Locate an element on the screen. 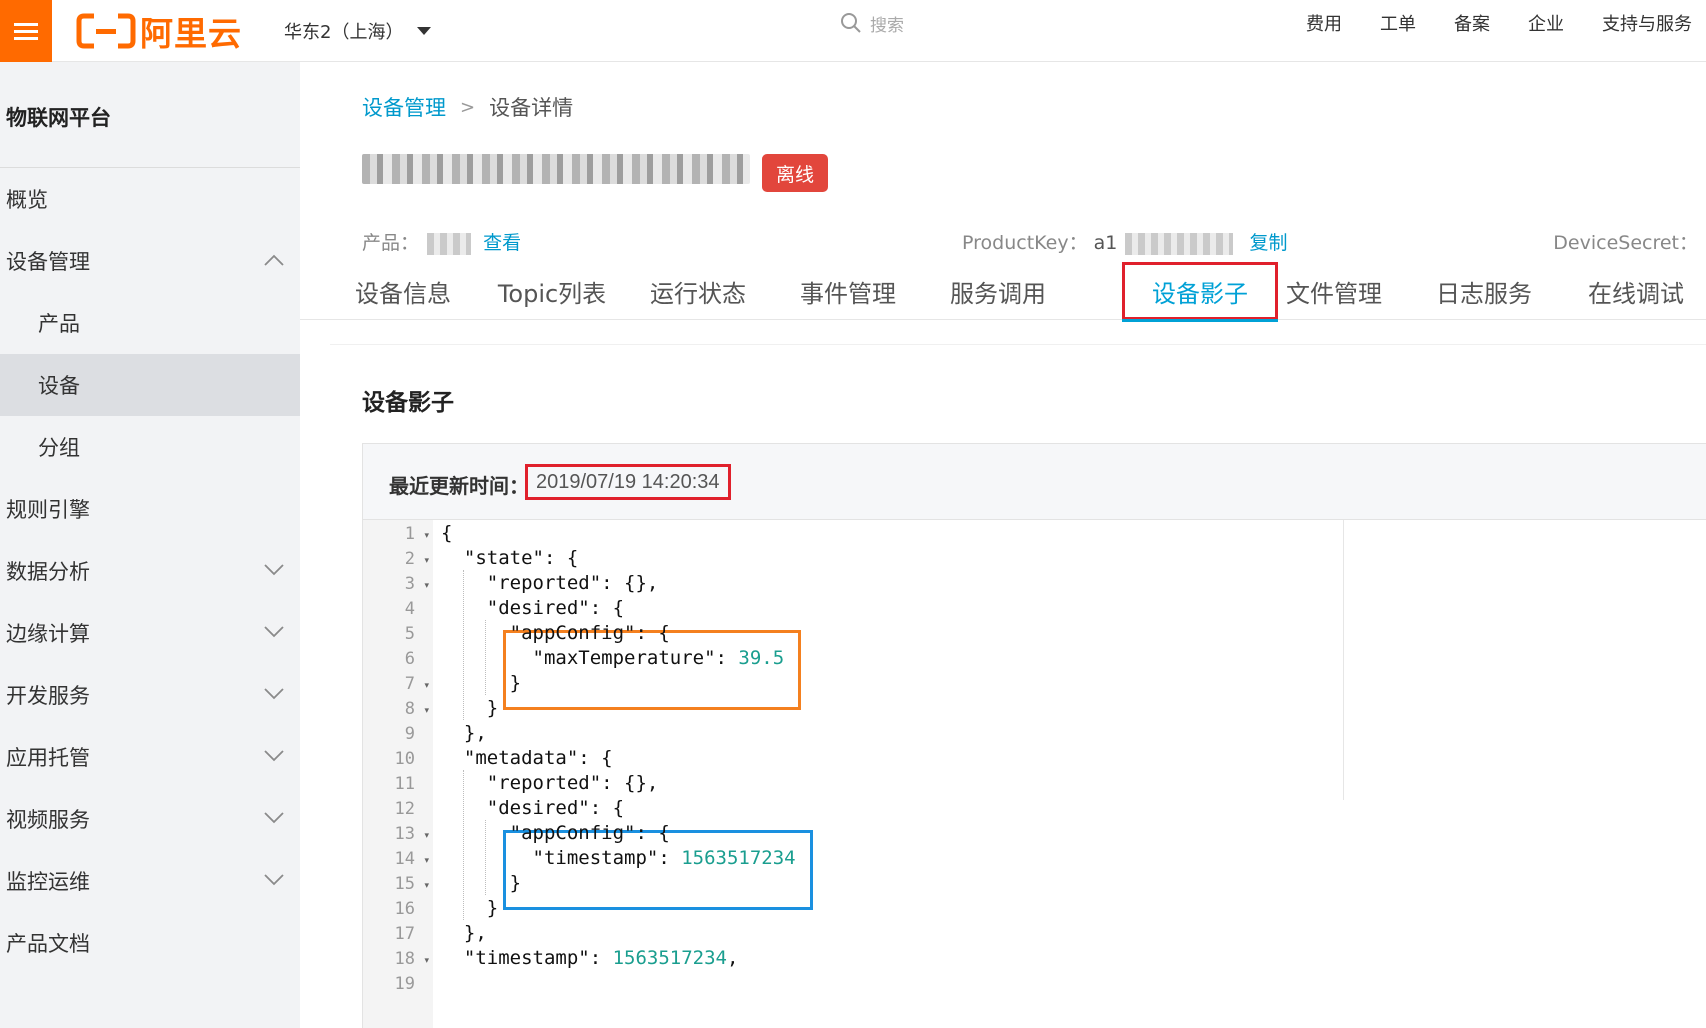  search-placeholder: 搜索 is located at coordinates (887, 25).